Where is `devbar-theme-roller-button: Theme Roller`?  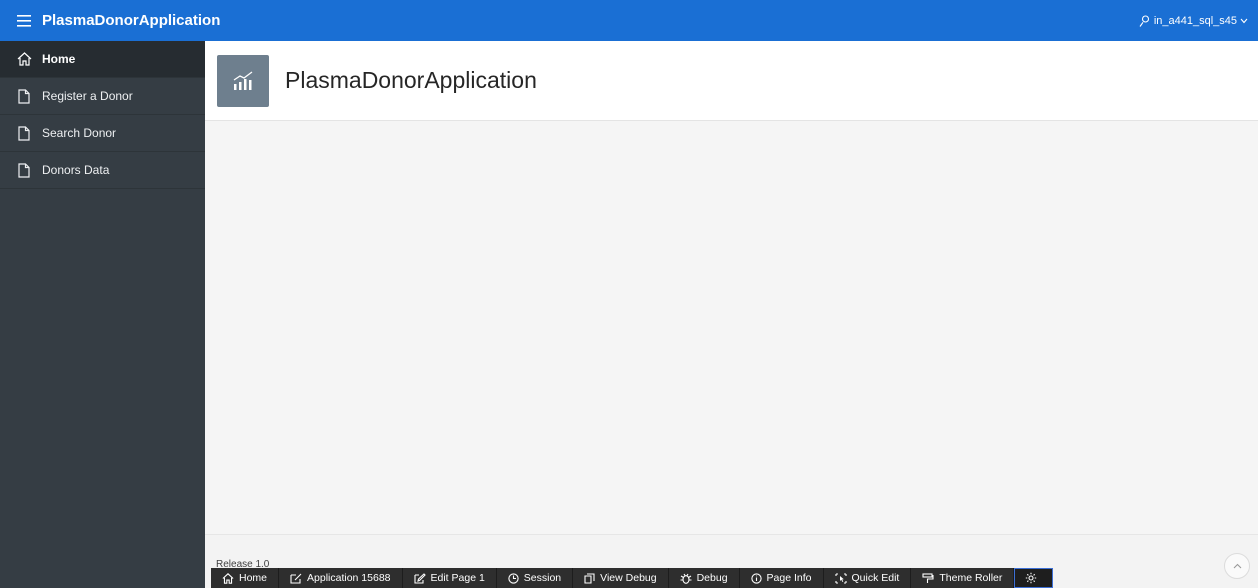
devbar-theme-roller-button: Theme Roller is located at coordinates (963, 578).